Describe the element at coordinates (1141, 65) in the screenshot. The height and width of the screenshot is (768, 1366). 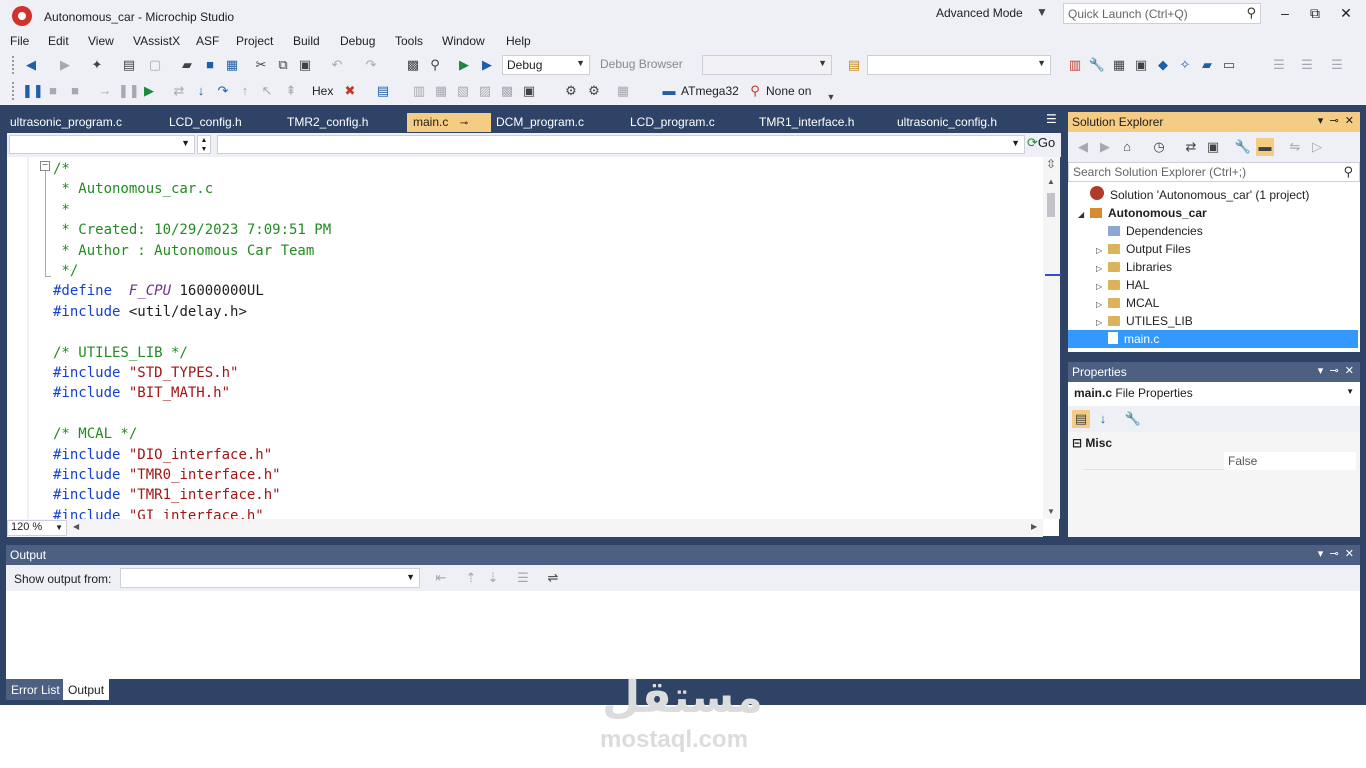
I see `chip-icon: ▣` at that location.